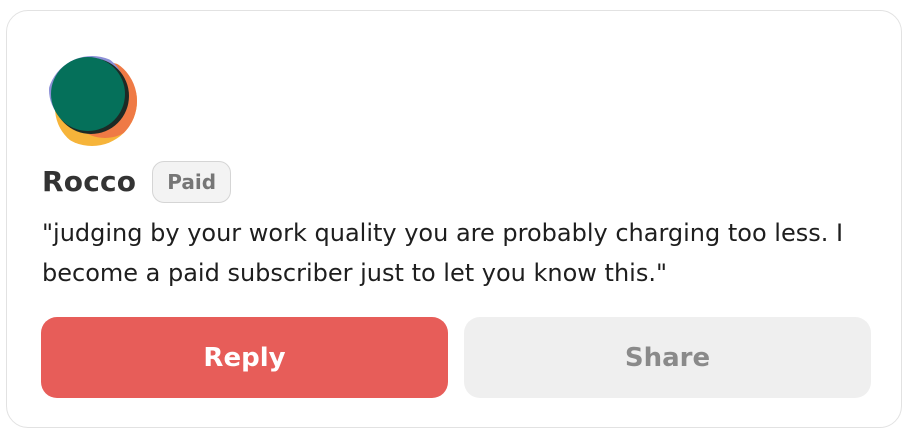 Image resolution: width=904 pixels, height=432 pixels. What do you see at coordinates (244, 357) in the screenshot?
I see `reply-button: Reply` at bounding box center [244, 357].